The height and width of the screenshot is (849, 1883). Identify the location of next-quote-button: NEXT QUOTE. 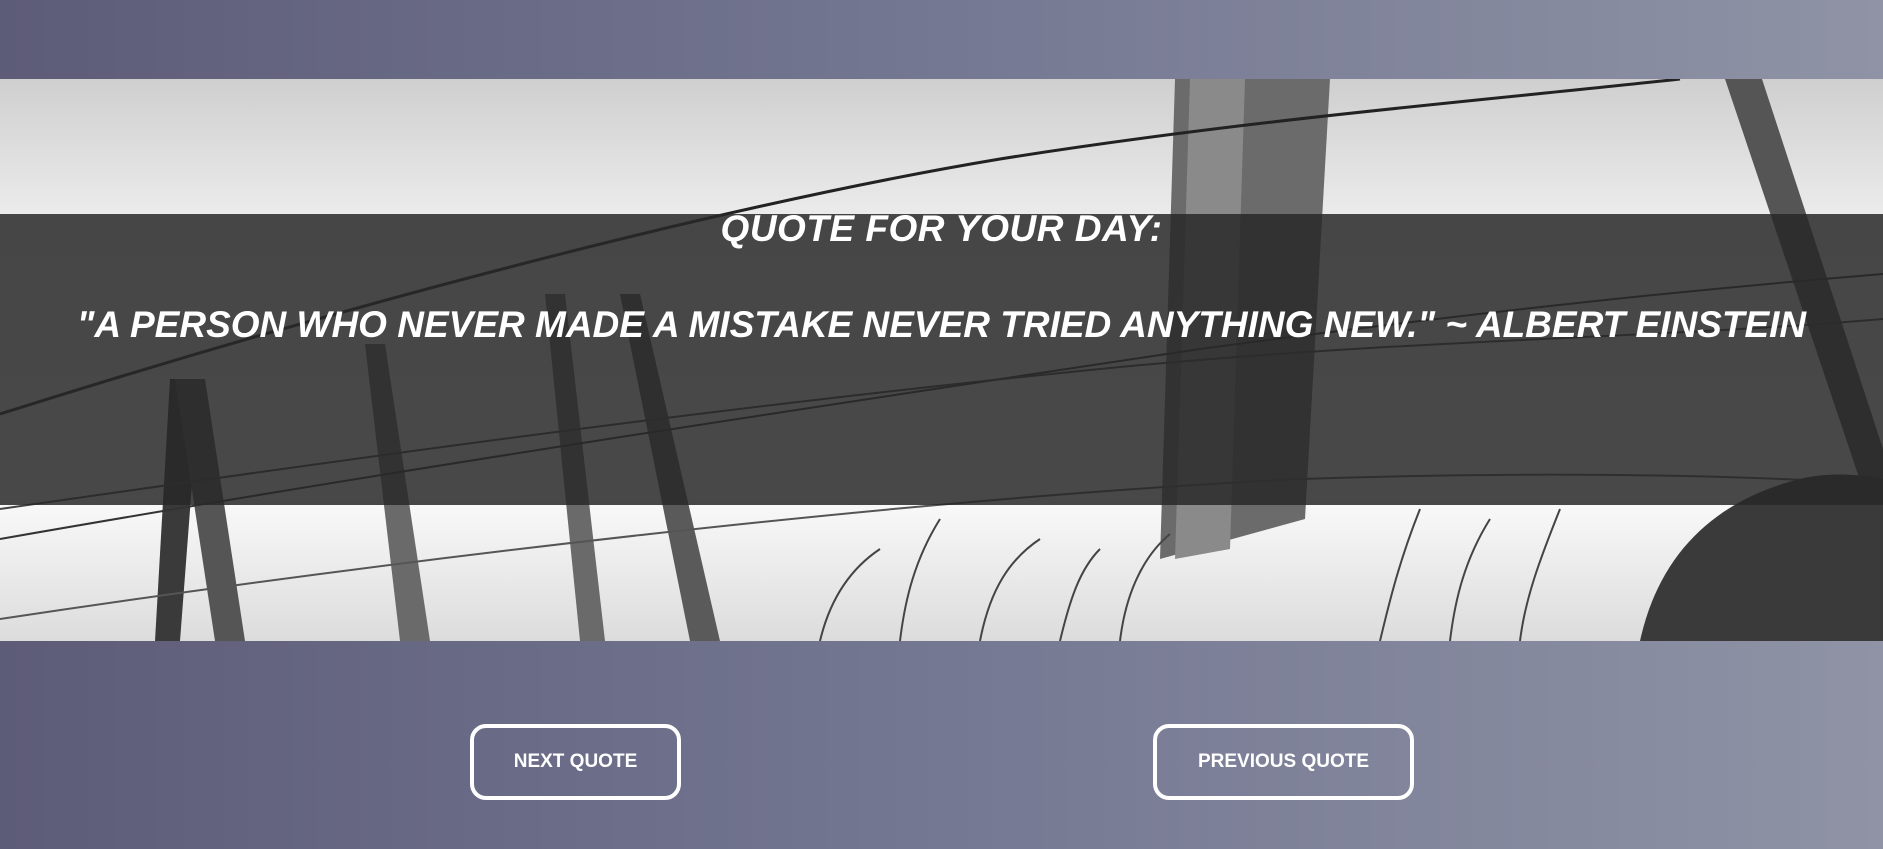
(575, 762).